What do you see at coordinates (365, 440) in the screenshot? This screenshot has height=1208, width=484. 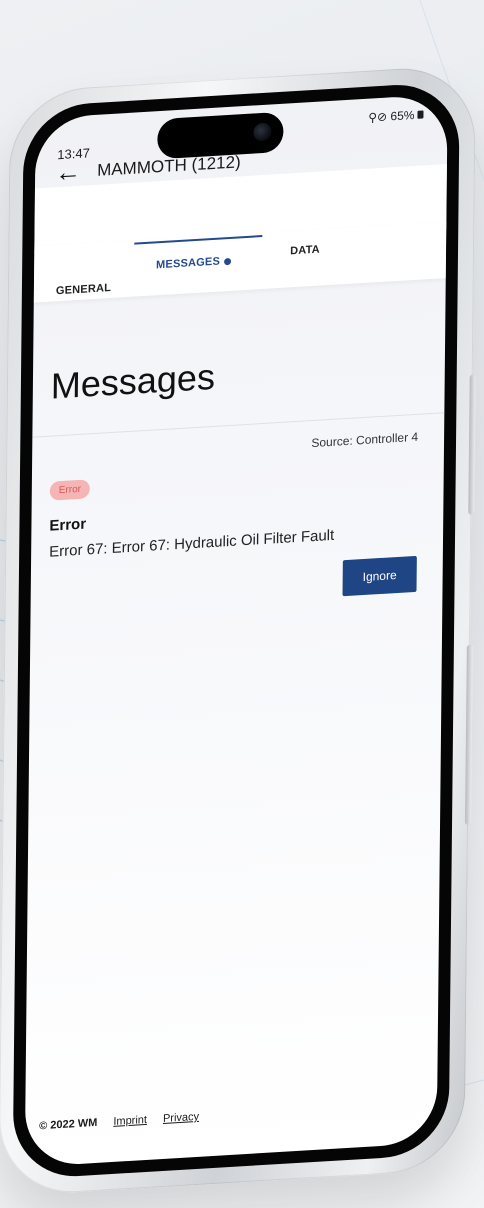 I see `message-source: Source: Controller 4` at bounding box center [365, 440].